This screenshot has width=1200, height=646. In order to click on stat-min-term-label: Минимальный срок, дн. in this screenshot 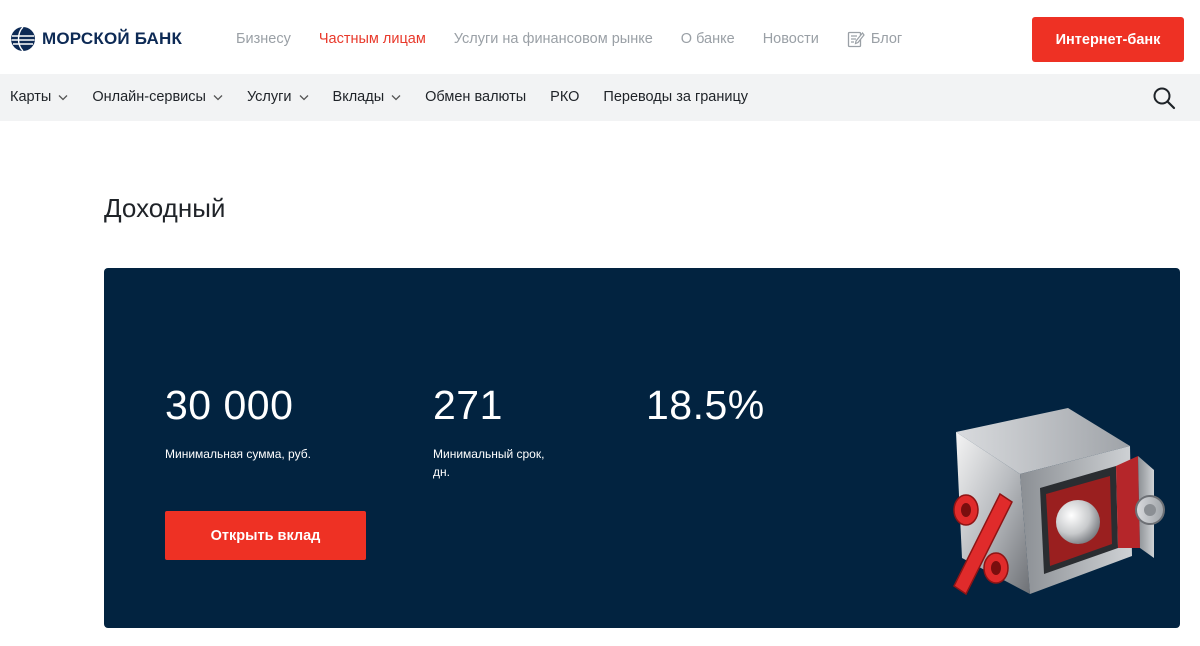, I will do `click(489, 463)`.